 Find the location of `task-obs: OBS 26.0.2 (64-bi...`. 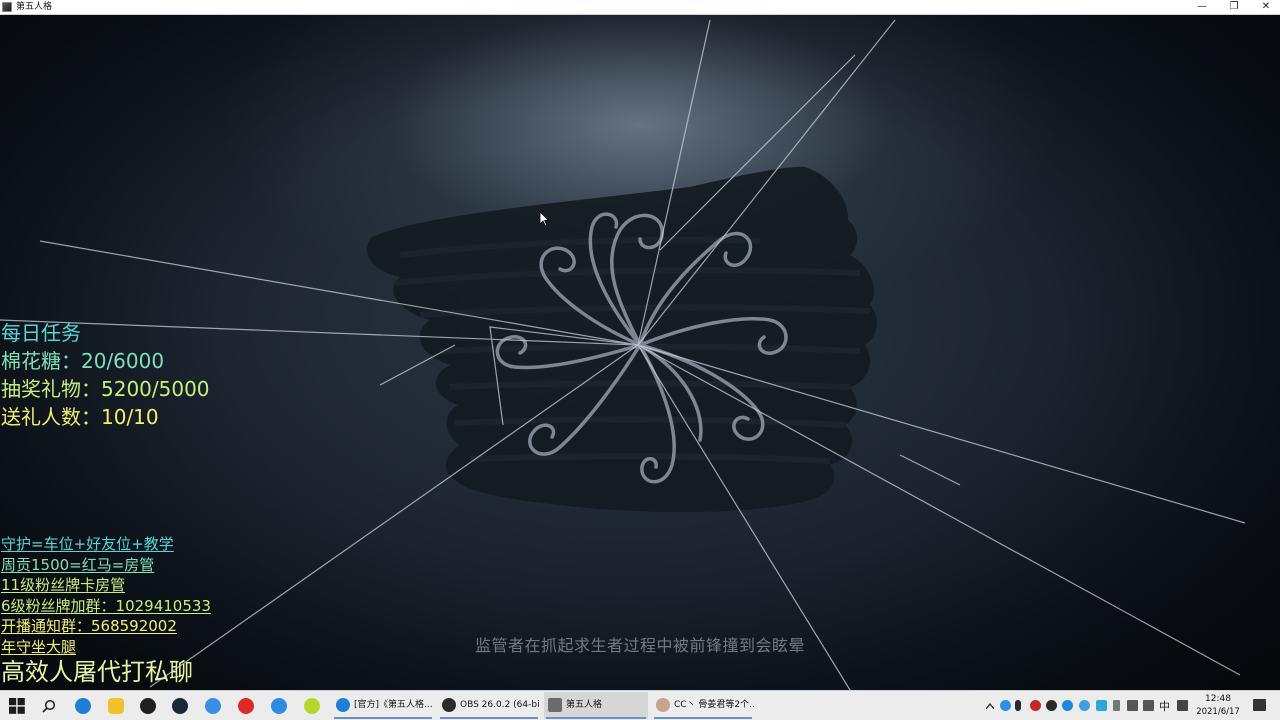

task-obs: OBS 26.0.2 (64-bi... is located at coordinates (489, 705).